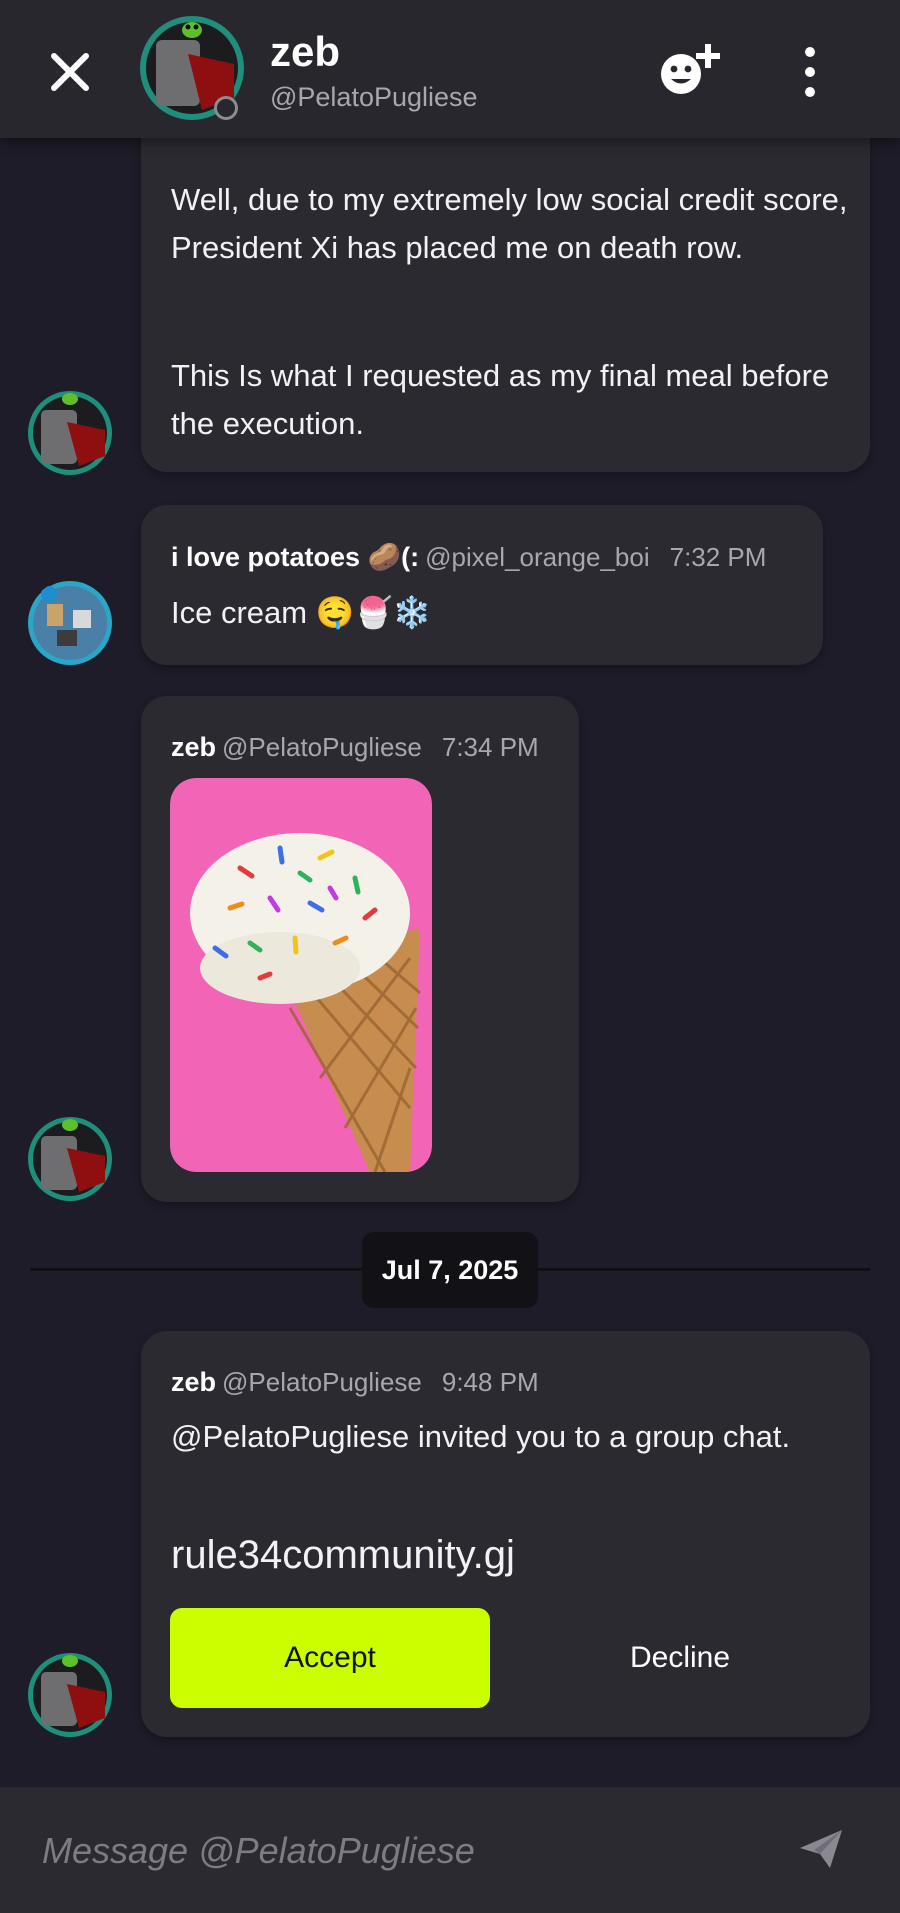 The height and width of the screenshot is (1913, 900). I want to click on message-time: 7:32 PM, so click(718, 557).